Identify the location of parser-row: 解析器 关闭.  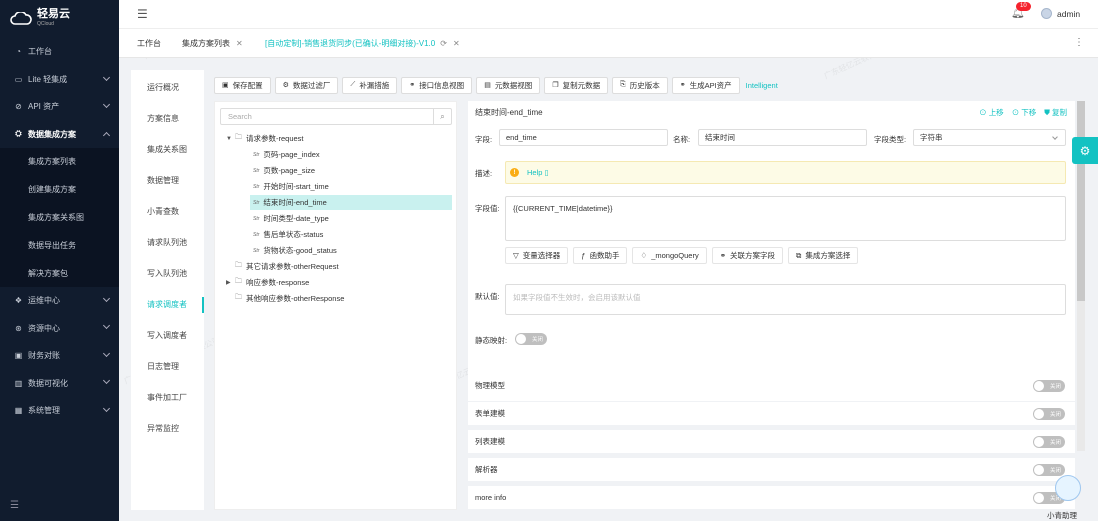
(771, 469).